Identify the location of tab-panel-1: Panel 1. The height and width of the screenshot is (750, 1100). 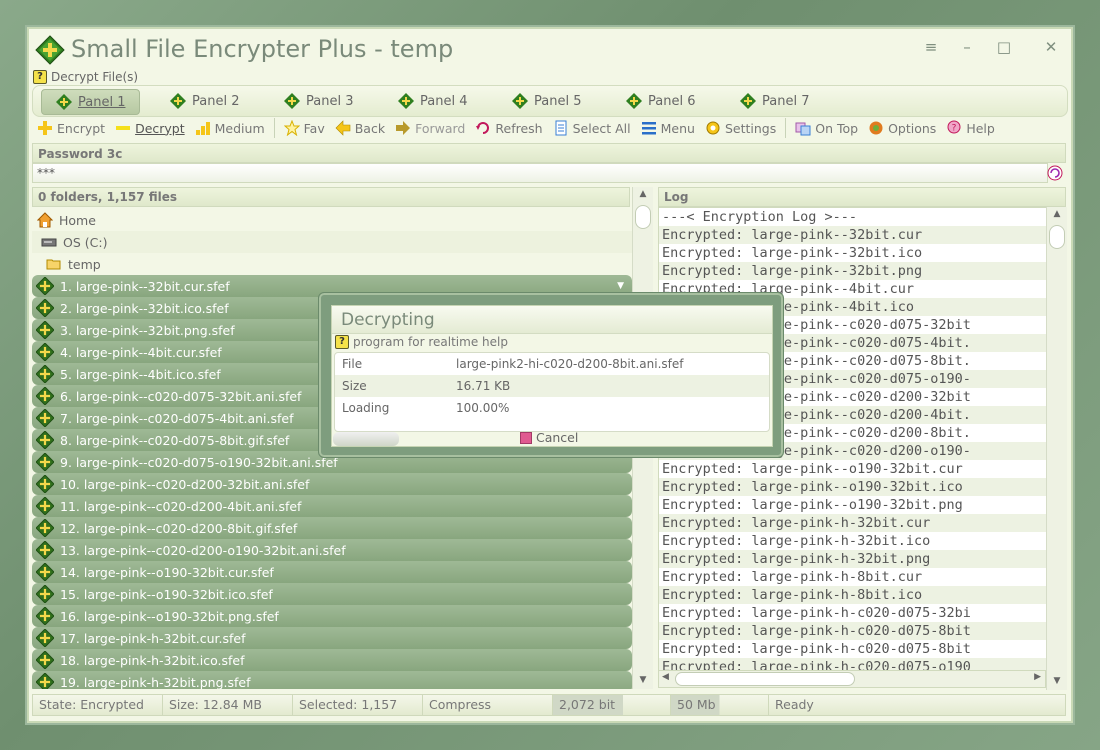
(91, 102).